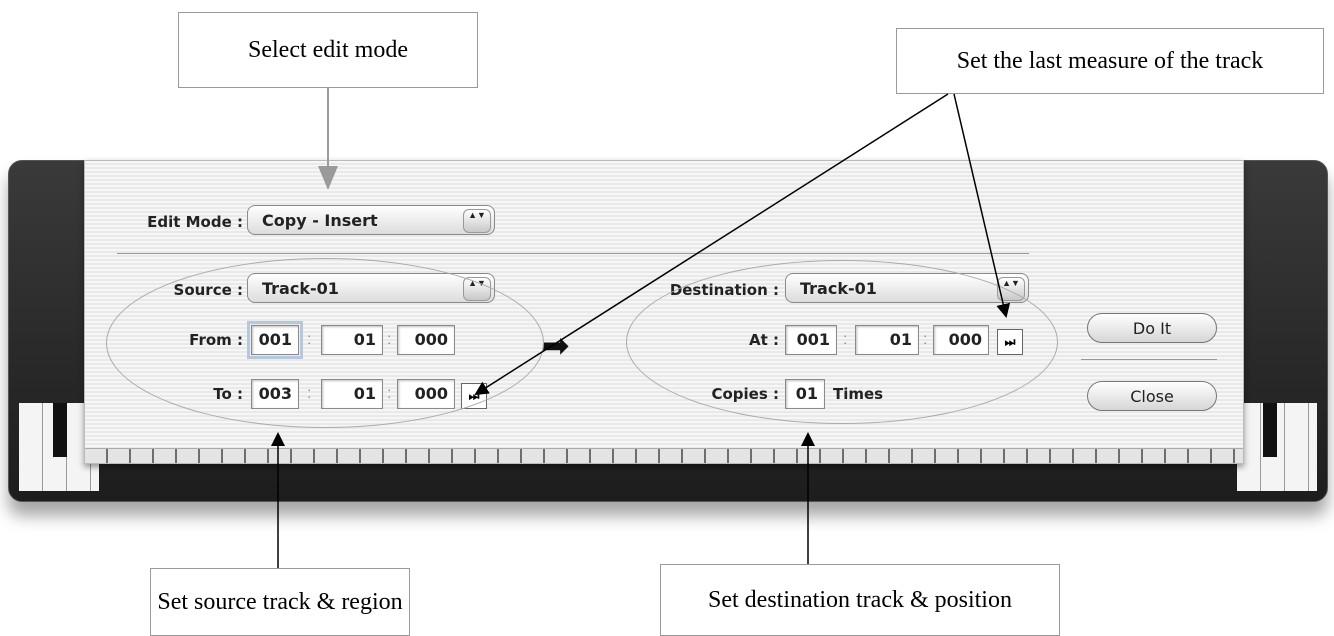 Image resolution: width=1334 pixels, height=636 pixels. I want to click on last-measure-arrow-destination, so click(982, 205).